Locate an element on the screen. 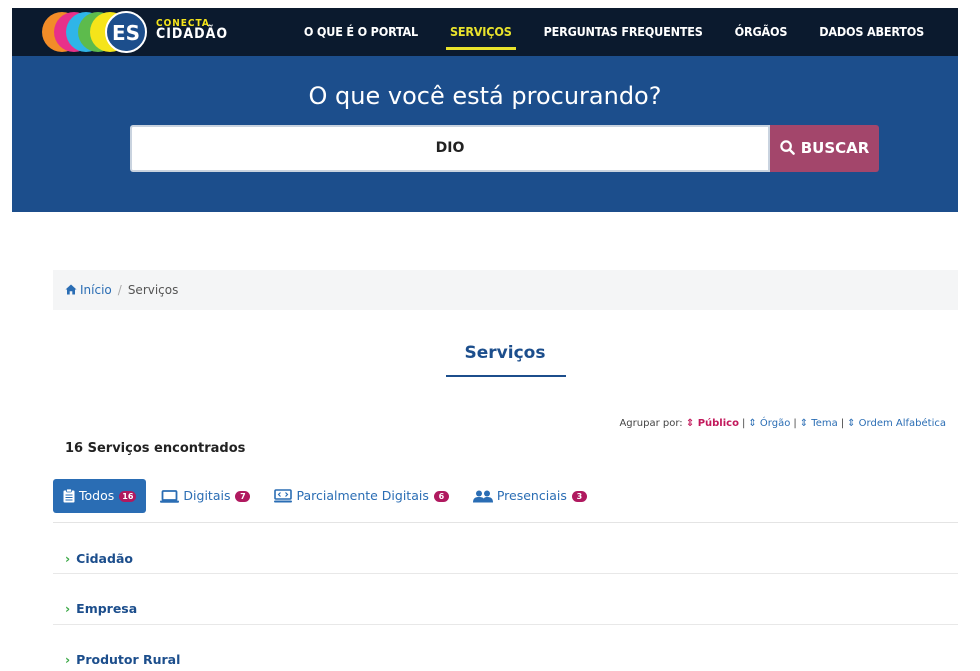  breadcrumb-home-label: Início is located at coordinates (96, 290).